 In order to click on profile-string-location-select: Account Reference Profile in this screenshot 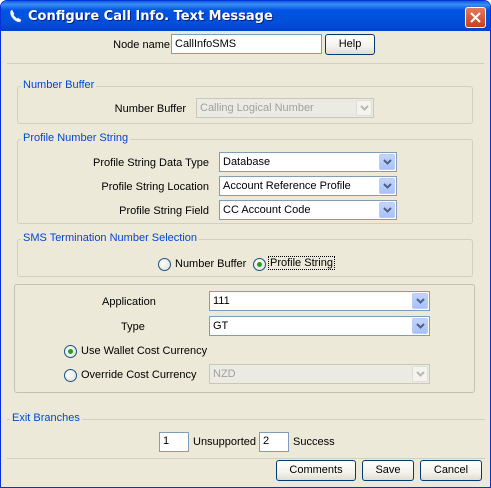, I will do `click(308, 186)`.